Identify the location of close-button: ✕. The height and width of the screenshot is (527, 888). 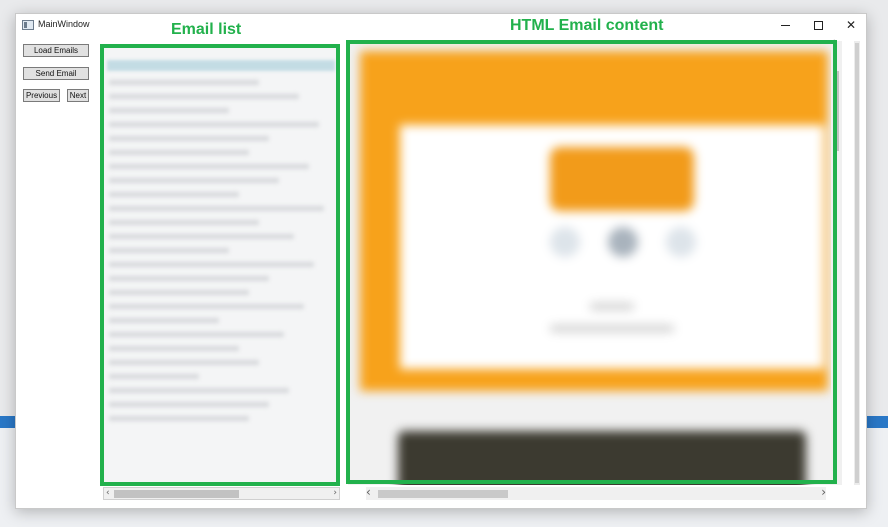
(850, 25).